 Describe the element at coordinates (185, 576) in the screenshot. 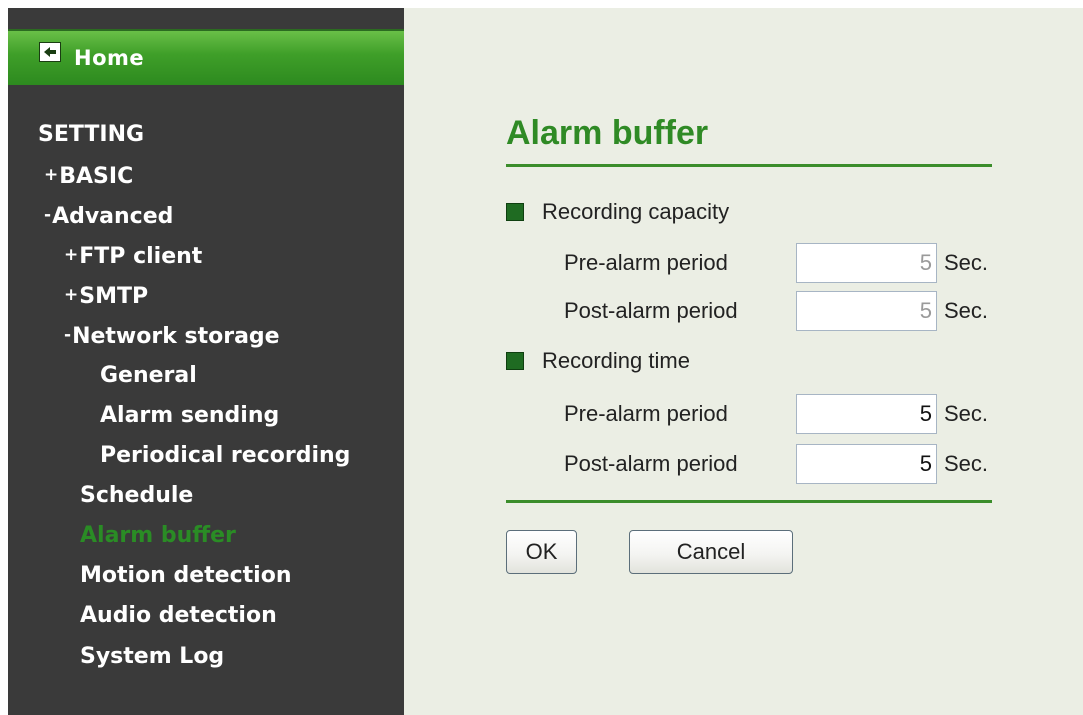

I see `sidebar-item-motion-detection: Motion detection` at that location.